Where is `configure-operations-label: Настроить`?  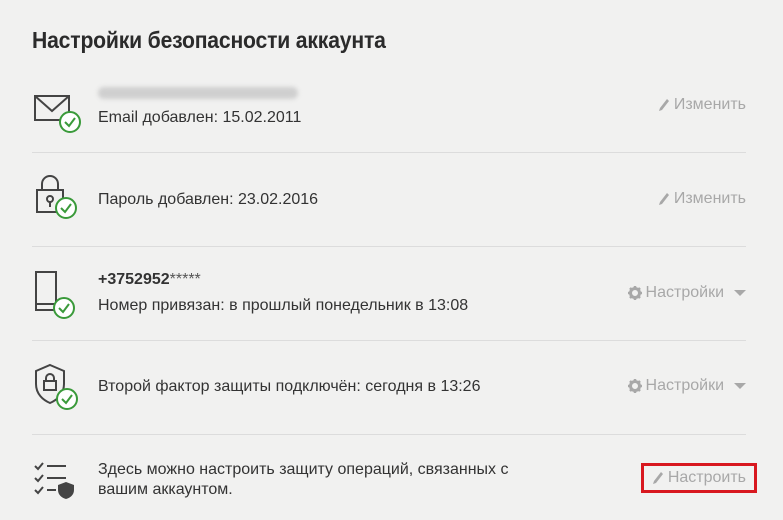
configure-operations-label: Настроить is located at coordinates (706, 477).